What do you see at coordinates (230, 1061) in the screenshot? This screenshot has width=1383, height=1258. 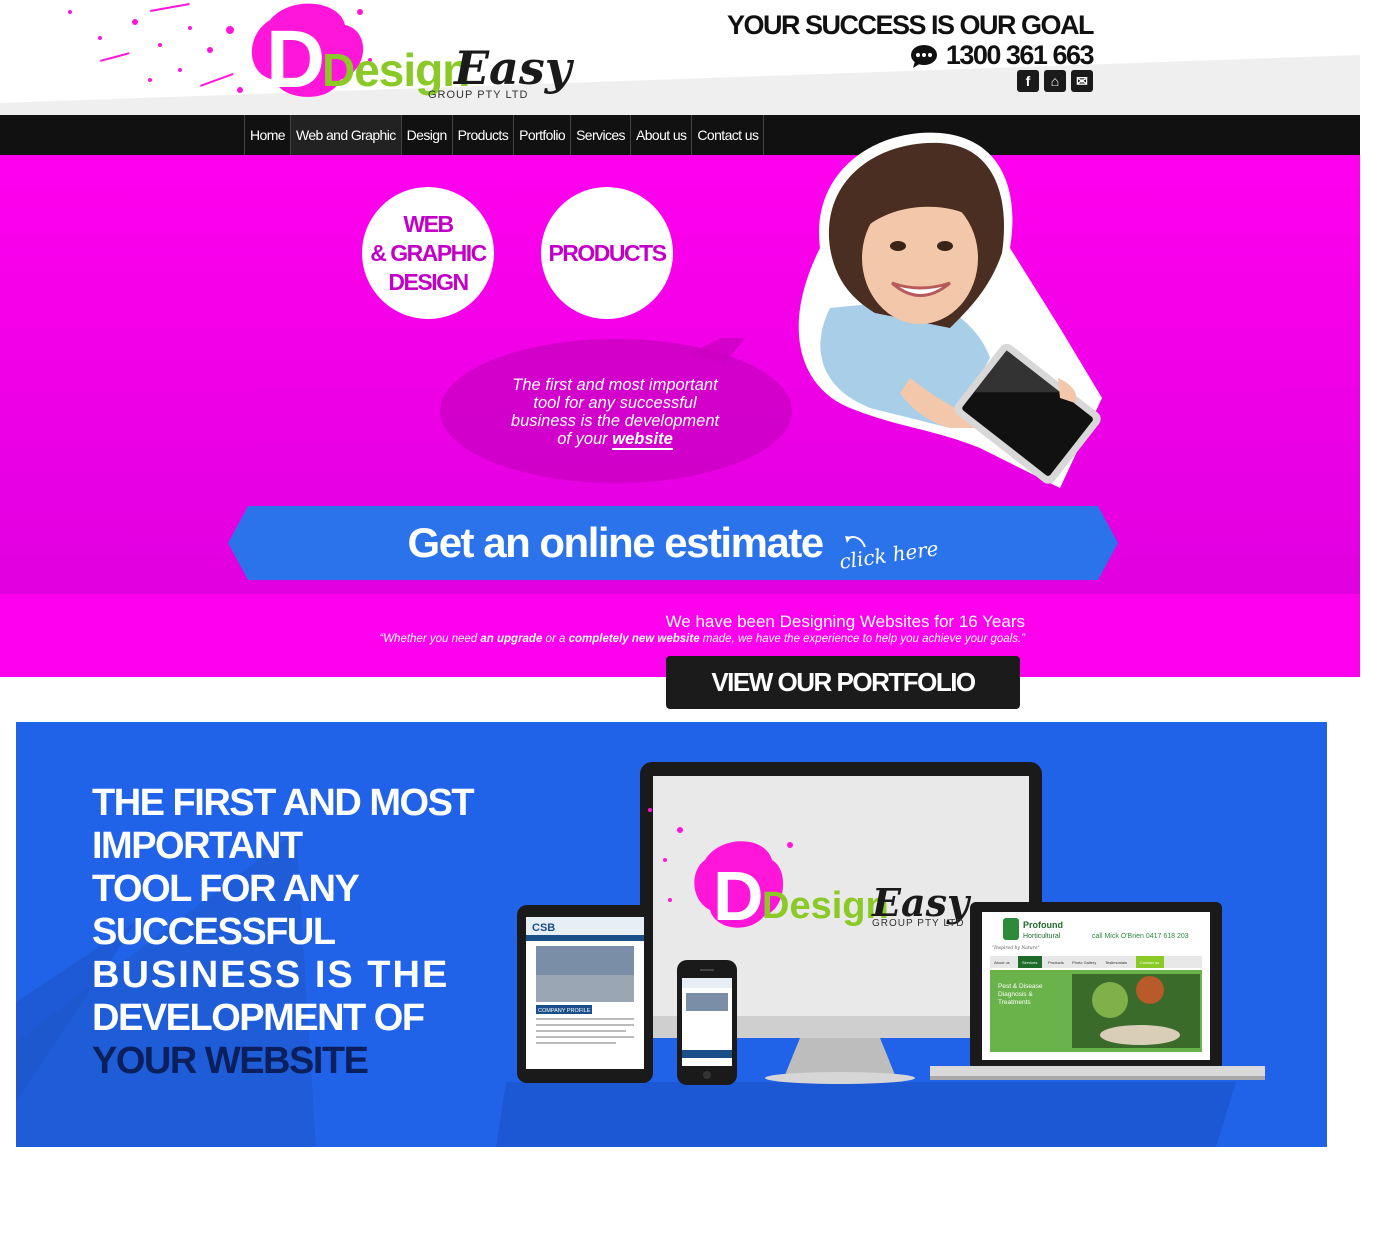 I see `headline-your-website: YOUR WEBSITE` at bounding box center [230, 1061].